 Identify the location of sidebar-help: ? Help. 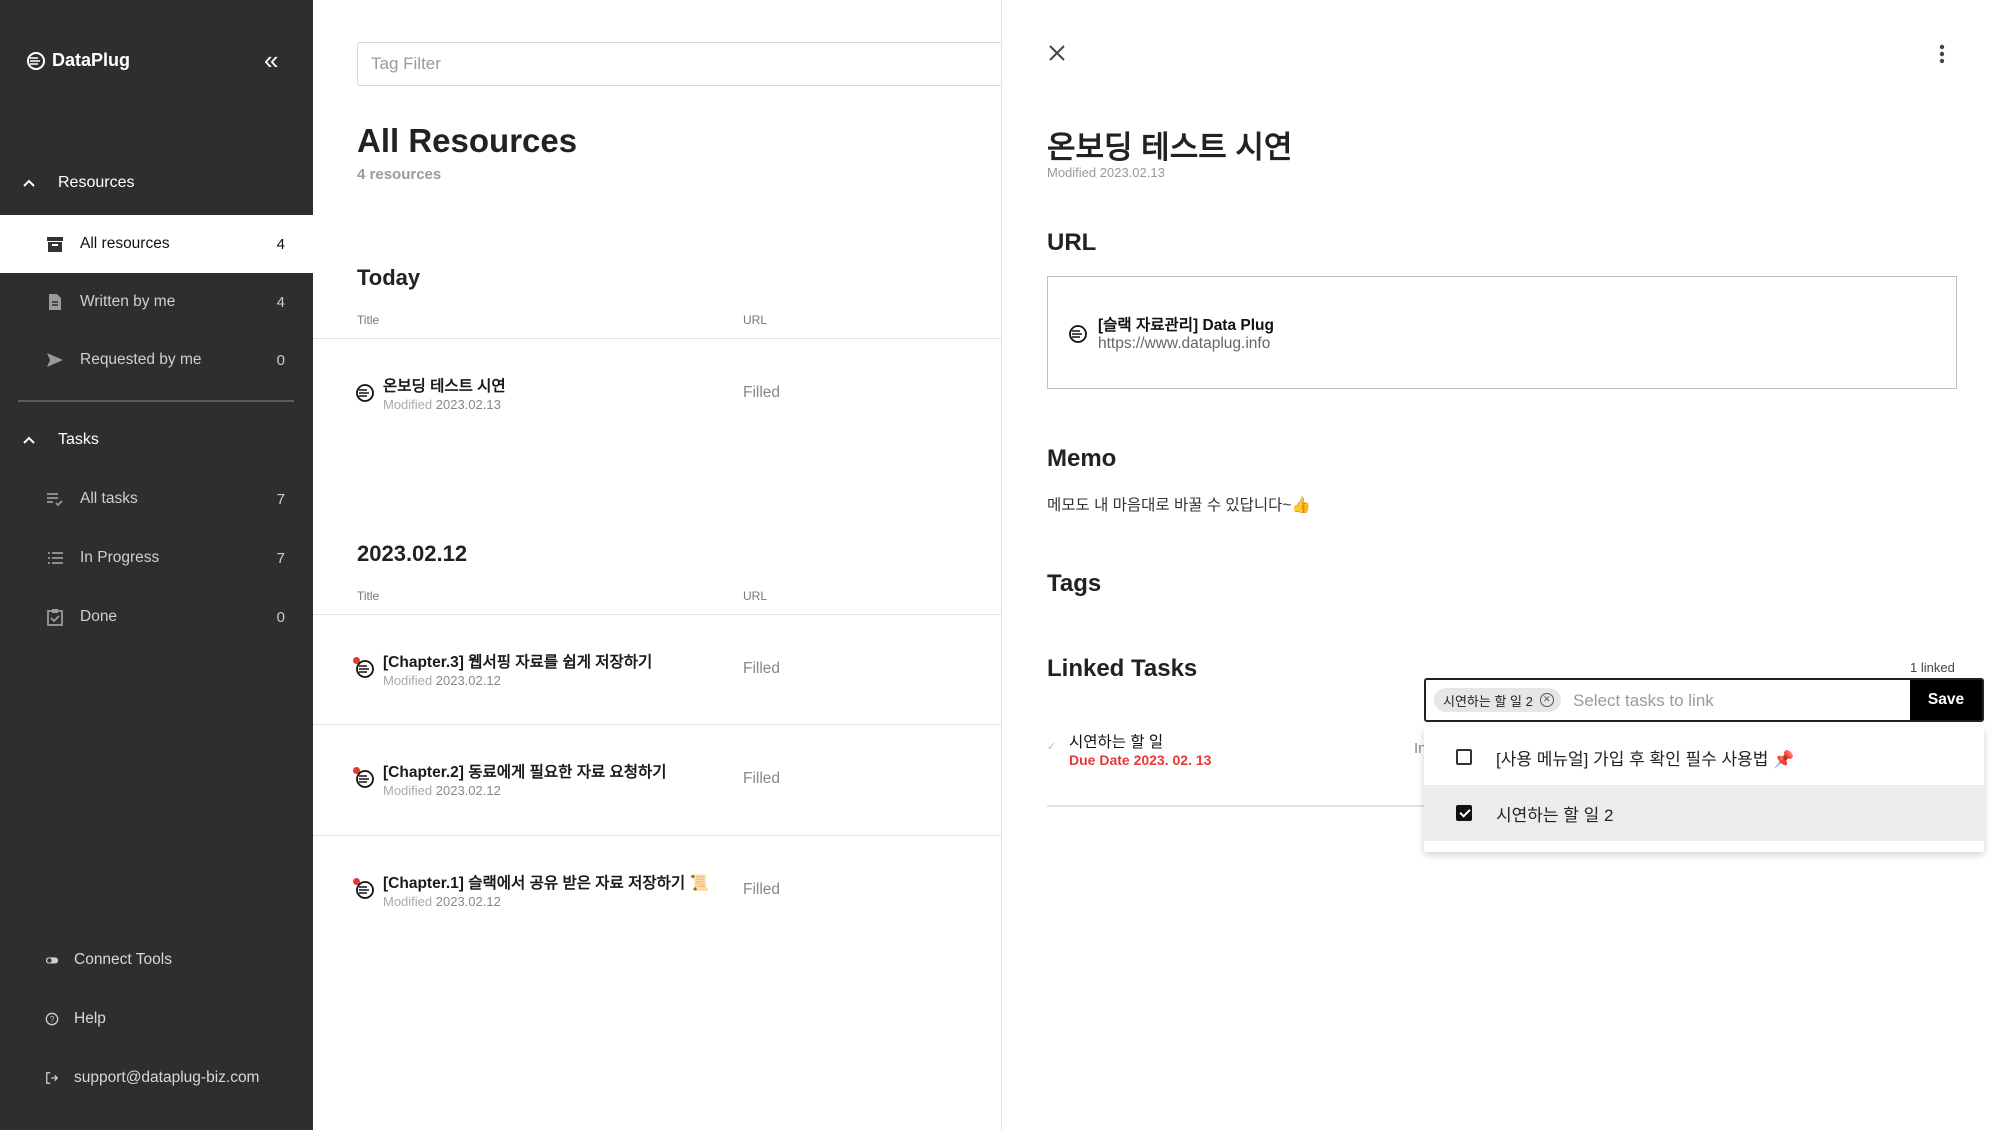
(75, 1019).